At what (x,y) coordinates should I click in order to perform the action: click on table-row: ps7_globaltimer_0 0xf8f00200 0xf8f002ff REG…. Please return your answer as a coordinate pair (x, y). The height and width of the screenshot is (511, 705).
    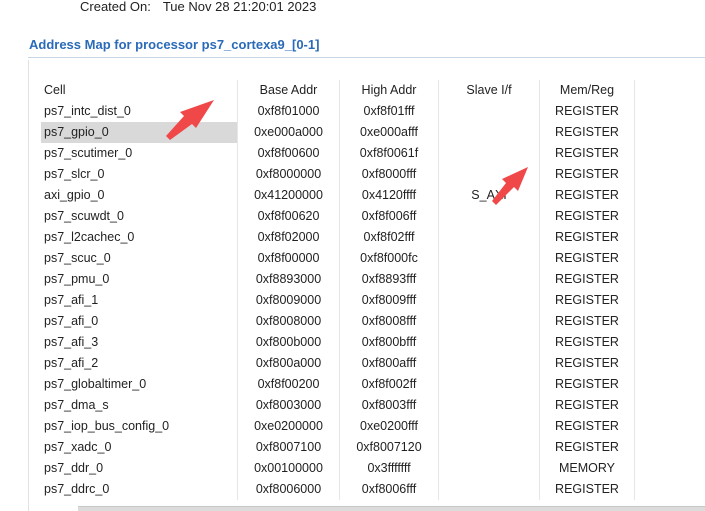
    Looking at the image, I should click on (338, 384).